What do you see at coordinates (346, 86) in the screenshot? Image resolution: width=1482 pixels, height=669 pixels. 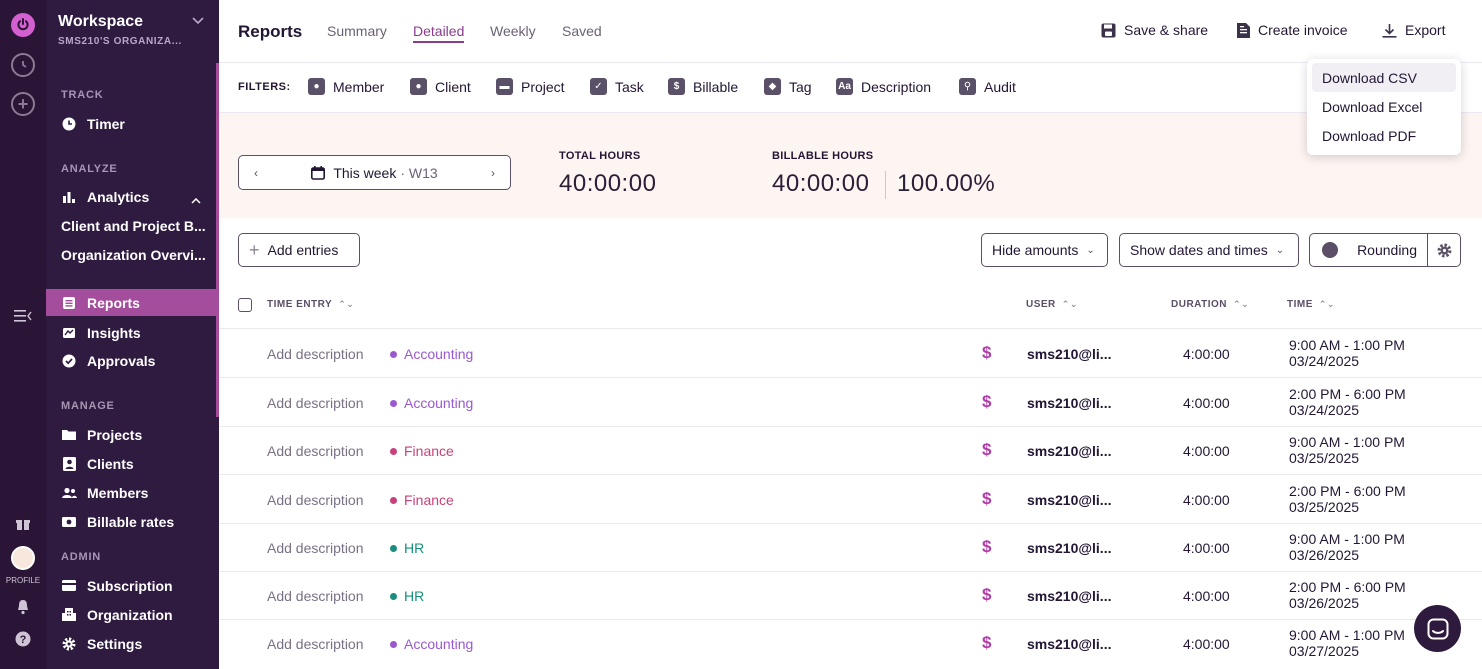 I see `filter-member: ● Member` at bounding box center [346, 86].